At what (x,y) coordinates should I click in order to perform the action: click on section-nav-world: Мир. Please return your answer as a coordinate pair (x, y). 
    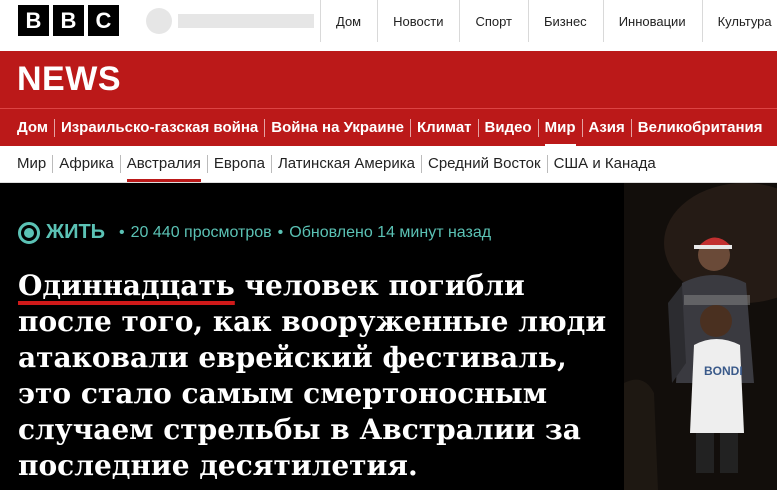
    Looking at the image, I should click on (561, 133).